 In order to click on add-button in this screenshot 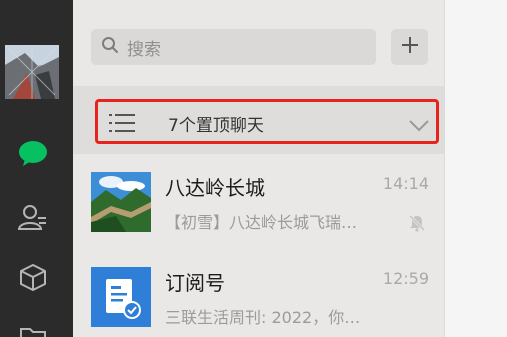, I will do `click(409, 47)`.